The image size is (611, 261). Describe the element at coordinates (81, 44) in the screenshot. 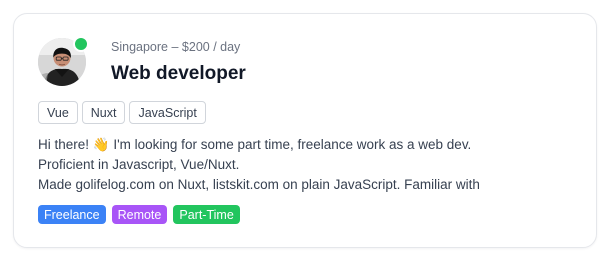

I see `online-status-icon` at that location.